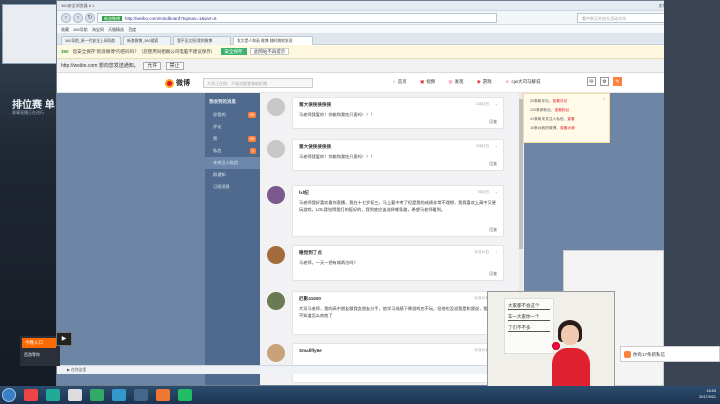 This screenshot has width=720, height=404. Describe the element at coordinates (202, 40) in the screenshot. I see `tab-my-weibo: 我不见太阳/我的微博` at that location.